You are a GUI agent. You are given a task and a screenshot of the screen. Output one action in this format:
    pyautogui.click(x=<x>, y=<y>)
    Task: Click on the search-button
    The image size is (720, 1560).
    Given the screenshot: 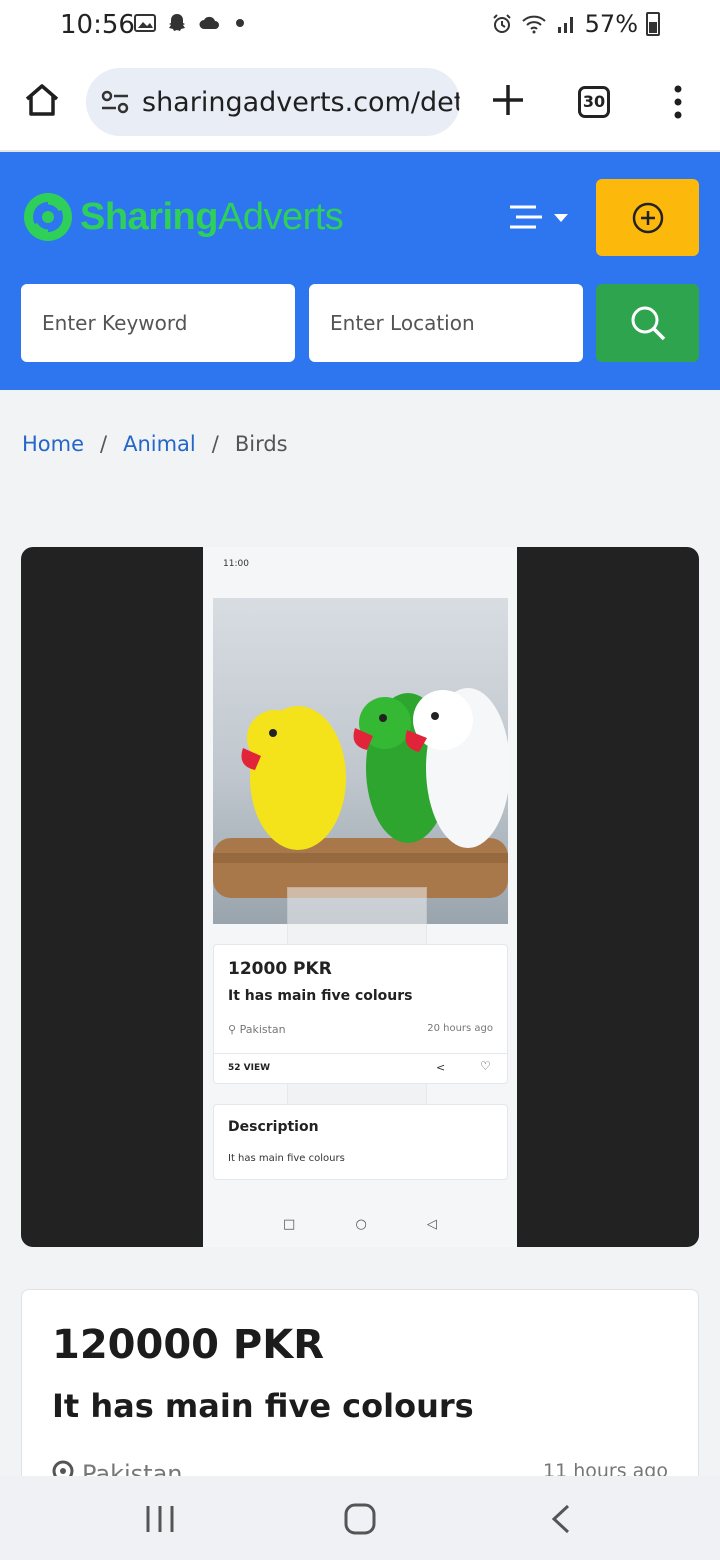 What is the action you would take?
    pyautogui.click(x=647, y=323)
    